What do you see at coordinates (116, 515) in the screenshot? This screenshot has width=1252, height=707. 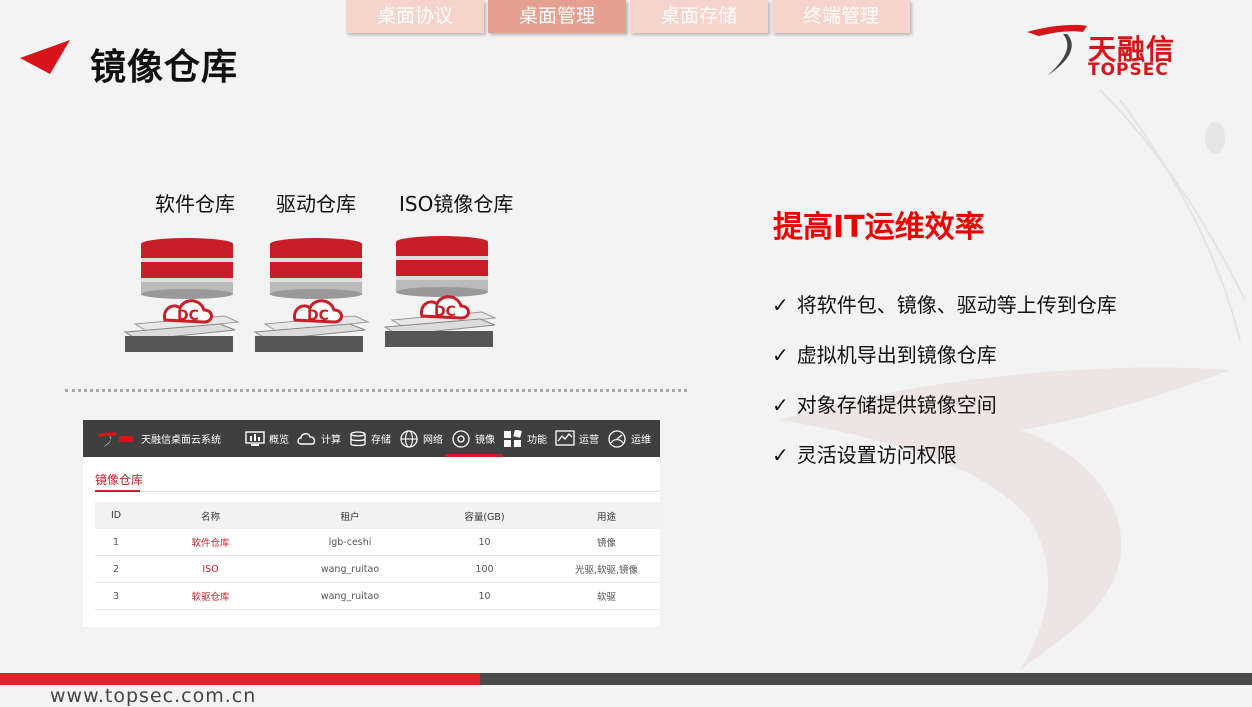 I see `col-header-id: ID` at bounding box center [116, 515].